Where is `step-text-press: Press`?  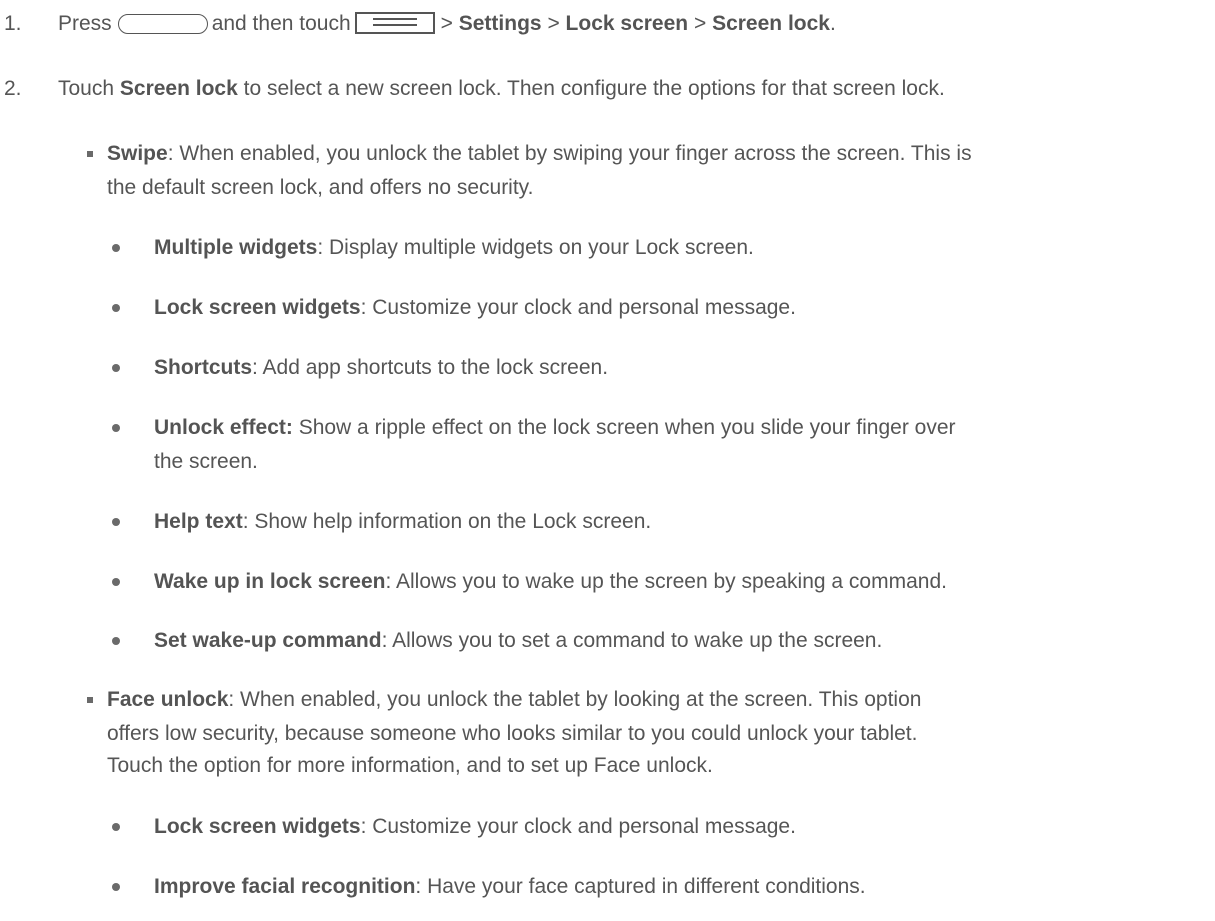
step-text-press: Press is located at coordinates (85, 23).